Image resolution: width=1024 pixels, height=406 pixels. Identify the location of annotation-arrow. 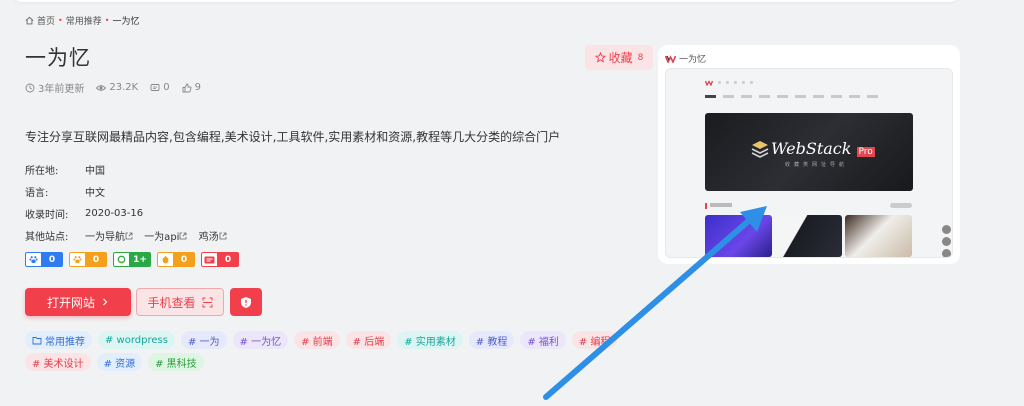
(655, 303).